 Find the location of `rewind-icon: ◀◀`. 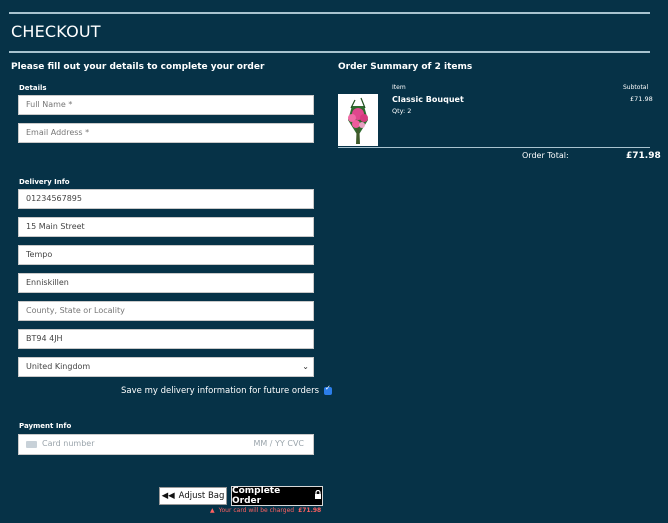

rewind-icon: ◀◀ is located at coordinates (168, 496).